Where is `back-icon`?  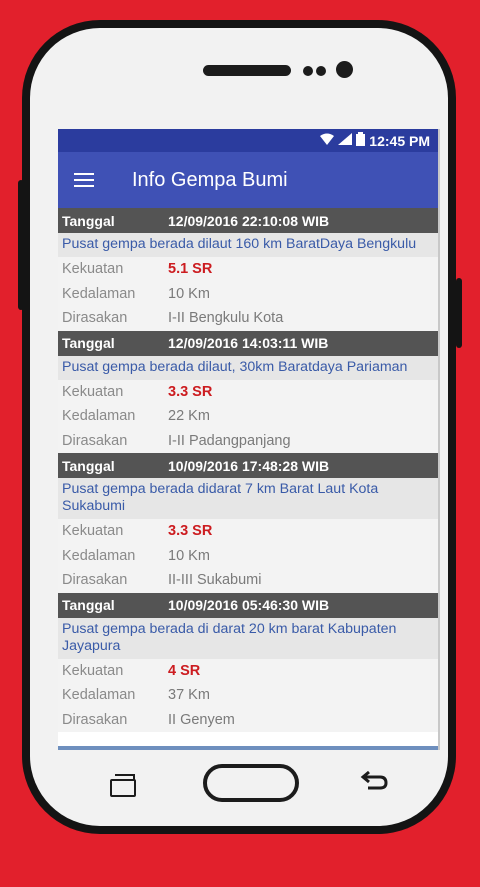
back-icon is located at coordinates (375, 781).